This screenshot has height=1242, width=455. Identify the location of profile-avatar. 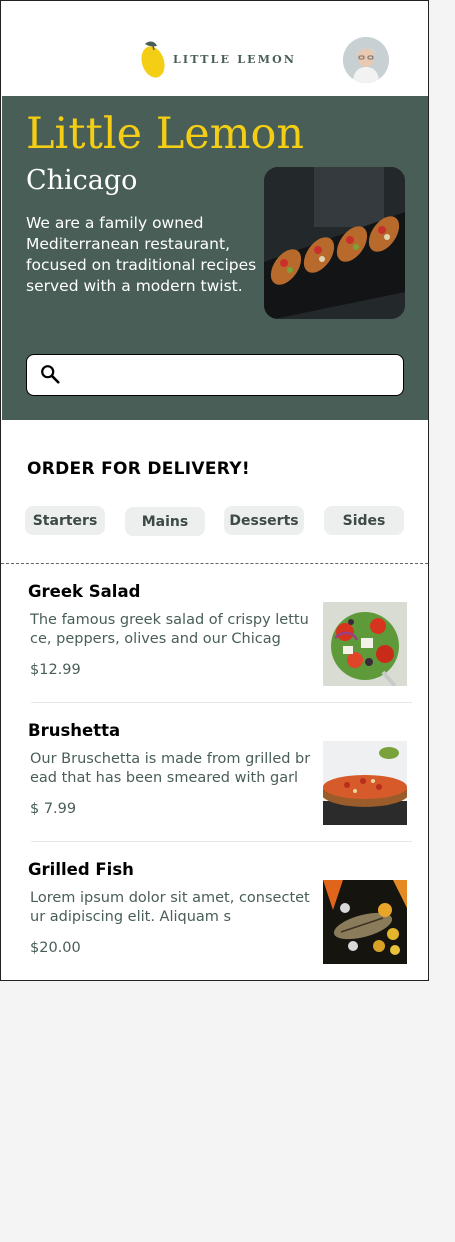
(366, 60).